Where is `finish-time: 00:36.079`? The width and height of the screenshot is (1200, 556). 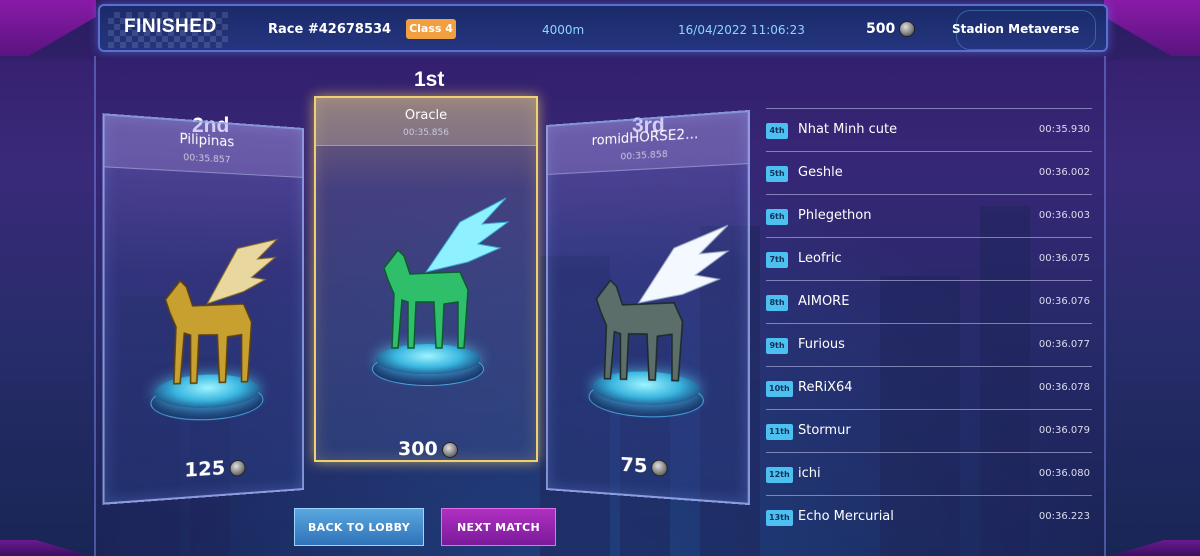 finish-time: 00:36.079 is located at coordinates (1064, 430).